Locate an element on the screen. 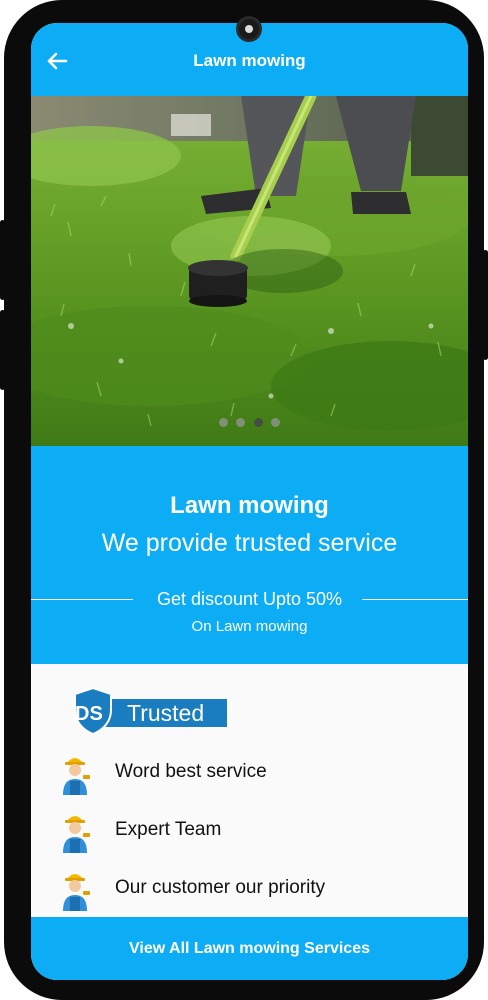  carousel-indicator is located at coordinates (249, 423).